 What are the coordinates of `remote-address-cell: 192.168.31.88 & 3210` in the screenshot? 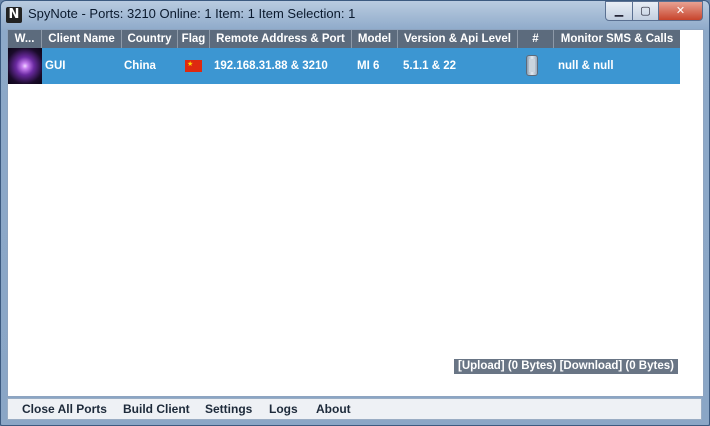 It's located at (271, 66).